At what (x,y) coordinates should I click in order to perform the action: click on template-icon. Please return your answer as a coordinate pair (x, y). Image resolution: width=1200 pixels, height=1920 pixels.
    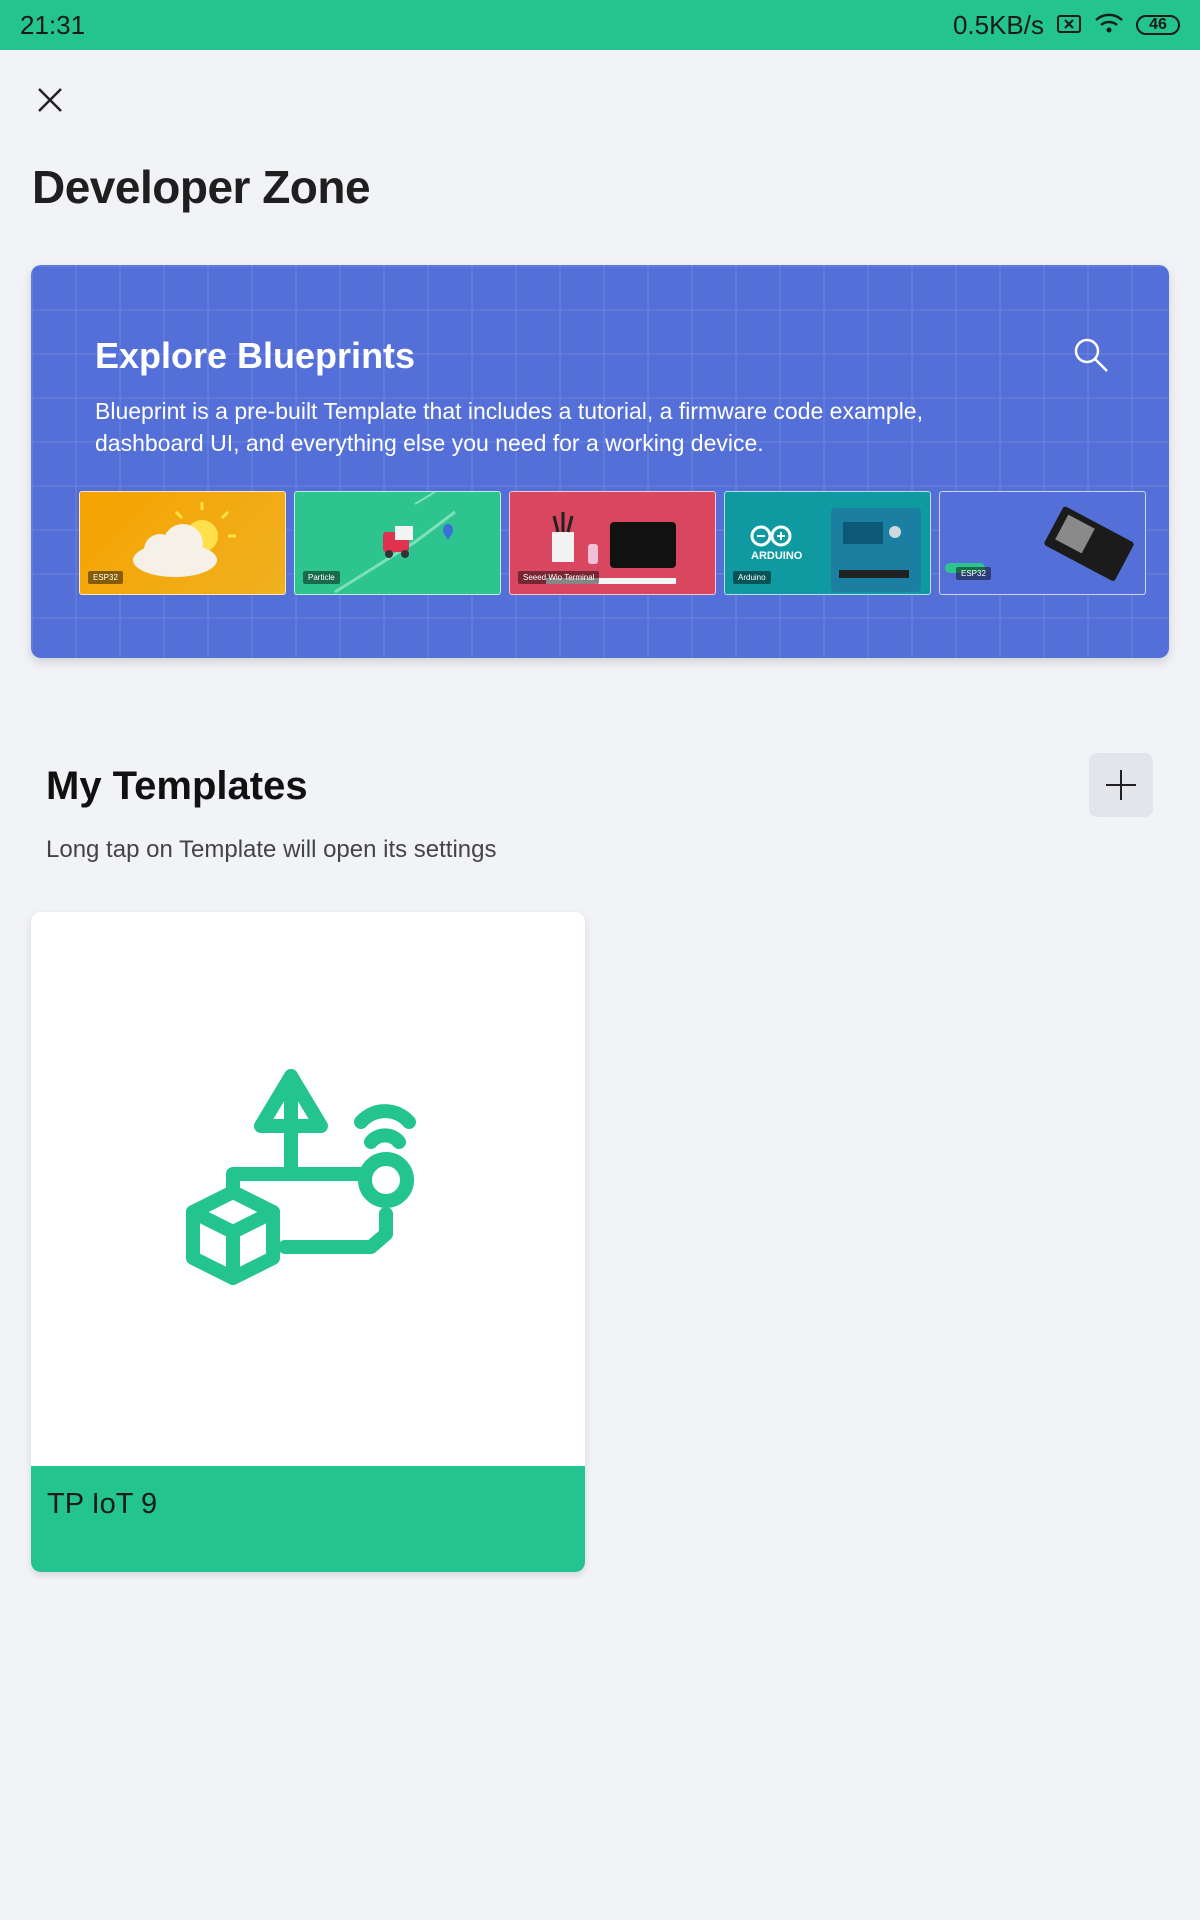
    Looking at the image, I should click on (301, 1177).